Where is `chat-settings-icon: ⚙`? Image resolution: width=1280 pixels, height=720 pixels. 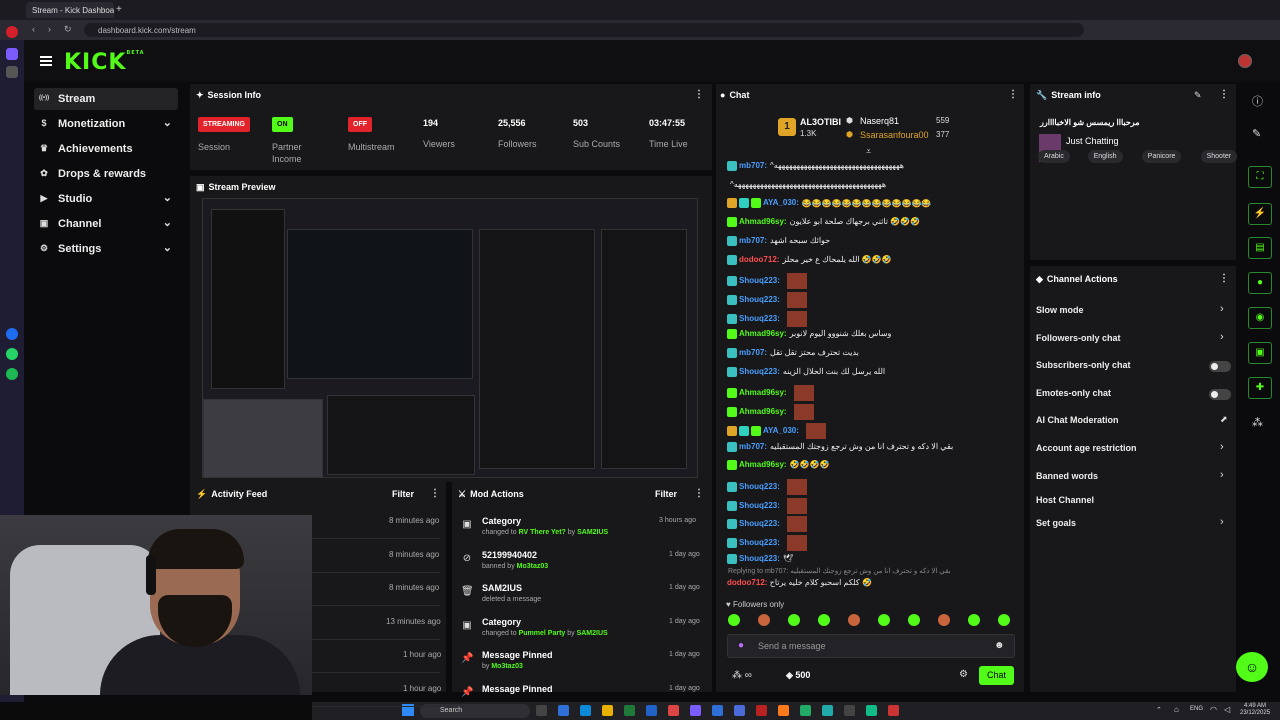 chat-settings-icon: ⚙ is located at coordinates (963, 674).